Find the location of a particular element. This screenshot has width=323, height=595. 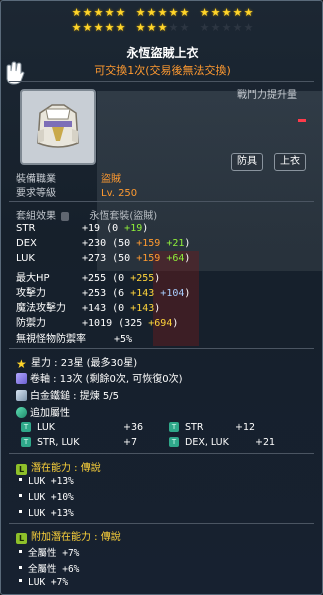

stat-breakdown-part: (325 is located at coordinates (133, 323).